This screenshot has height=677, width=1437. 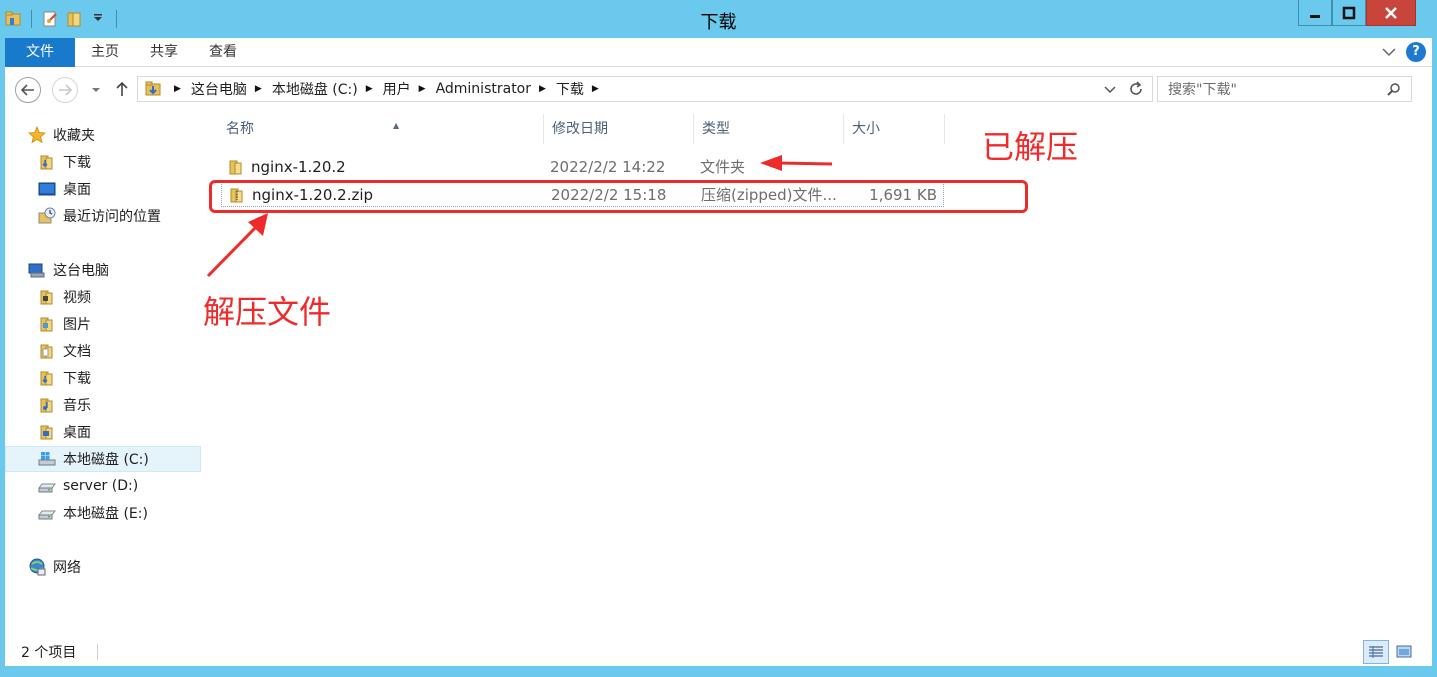 I want to click on sidebar-item-recent-places: 最近访问的位置, so click(x=103, y=216).